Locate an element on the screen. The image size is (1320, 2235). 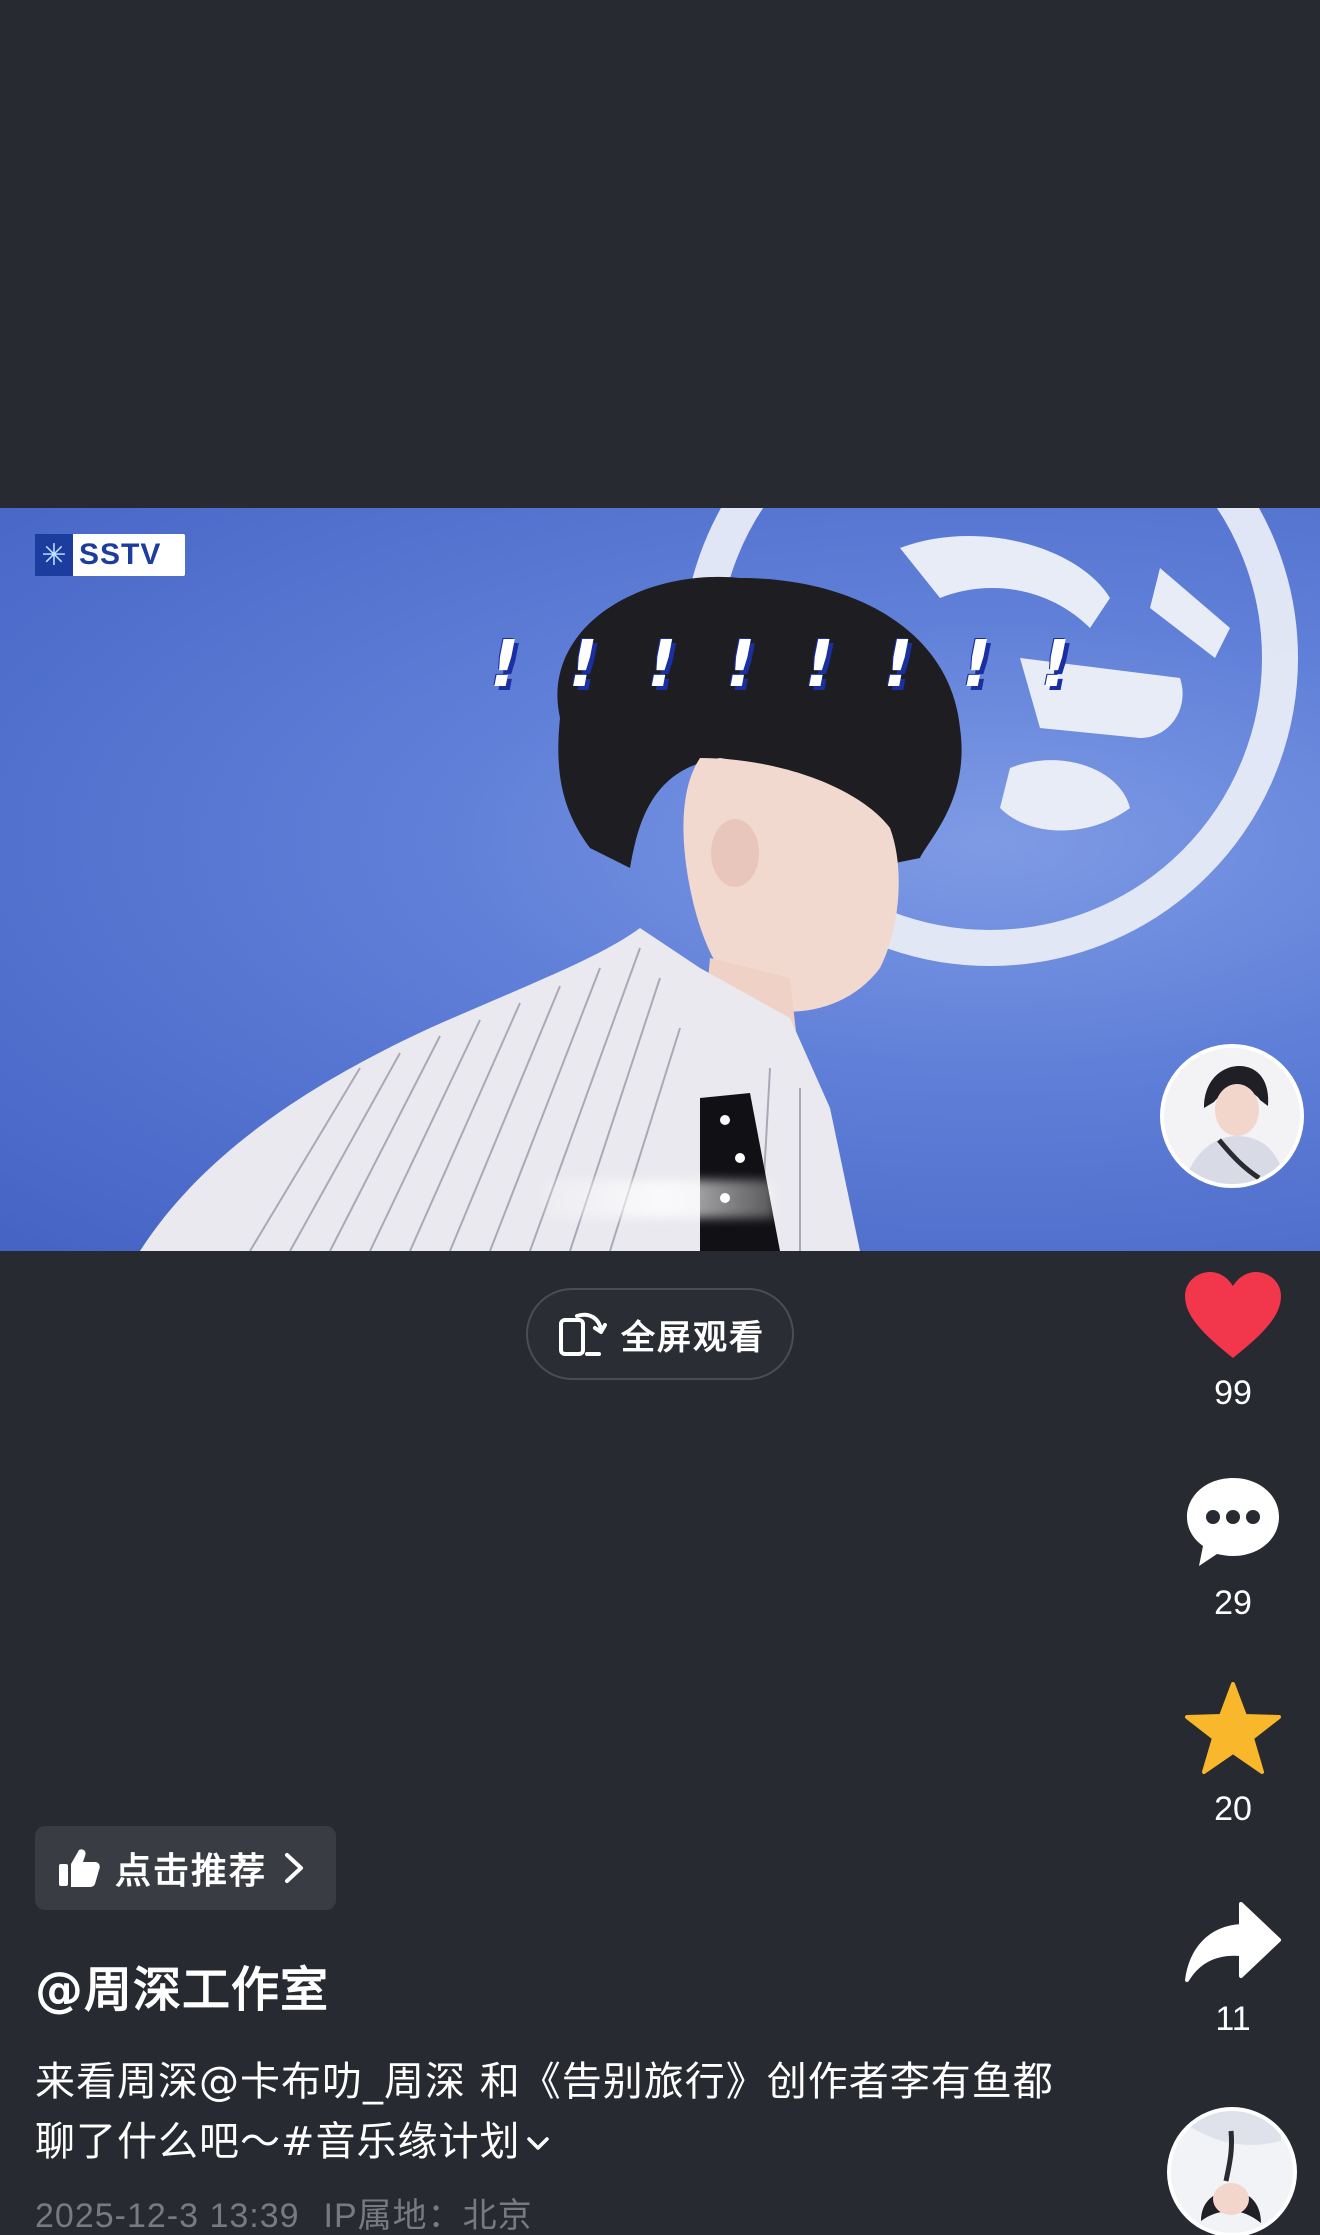
comment-bubble-icon is located at coordinates (1233, 1522).